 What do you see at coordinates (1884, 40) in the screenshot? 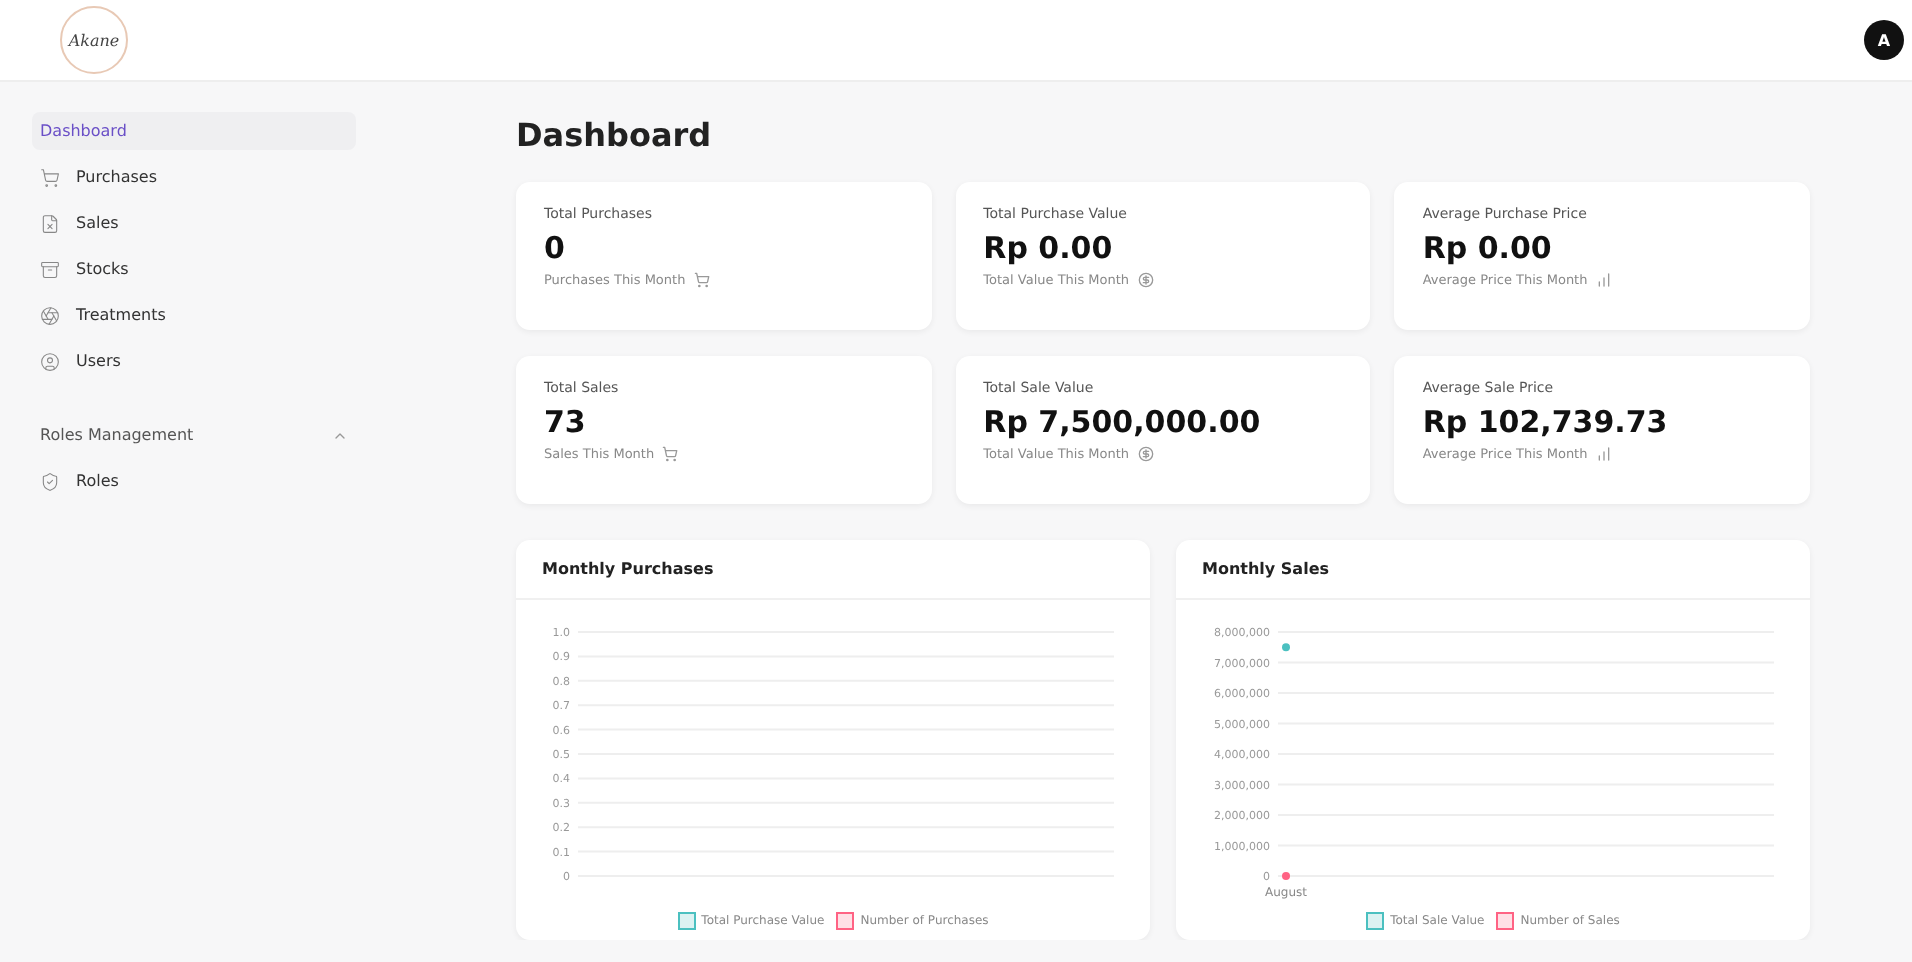
I see `user-avatar: A` at bounding box center [1884, 40].